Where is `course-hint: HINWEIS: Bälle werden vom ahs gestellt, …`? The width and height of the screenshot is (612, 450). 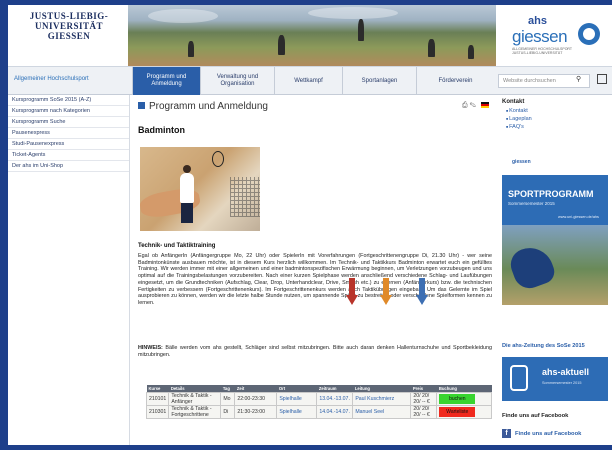 course-hint: HINWEIS: Bälle werden vom ahs gestellt, … is located at coordinates (315, 351).